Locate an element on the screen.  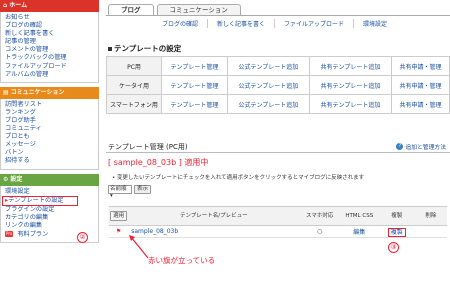
sidebar-item-notice: お知らせ is located at coordinates (51, 18).